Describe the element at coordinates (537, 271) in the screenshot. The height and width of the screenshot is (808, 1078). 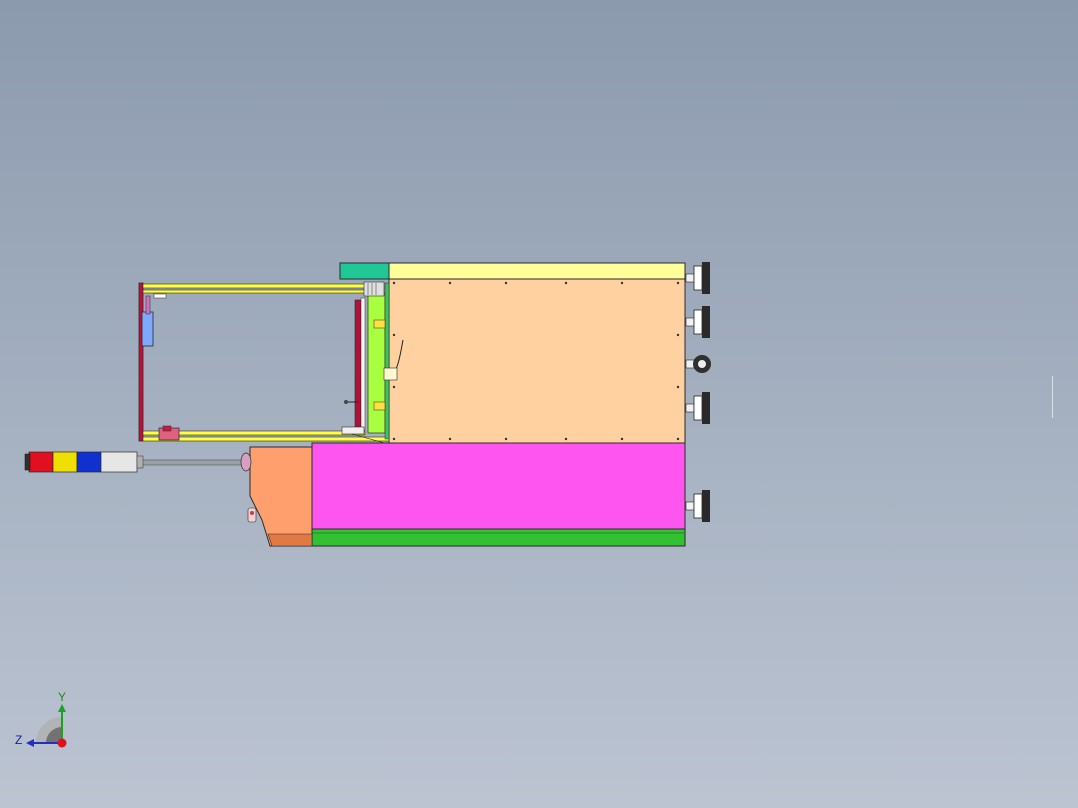
I see `top-strip` at that location.